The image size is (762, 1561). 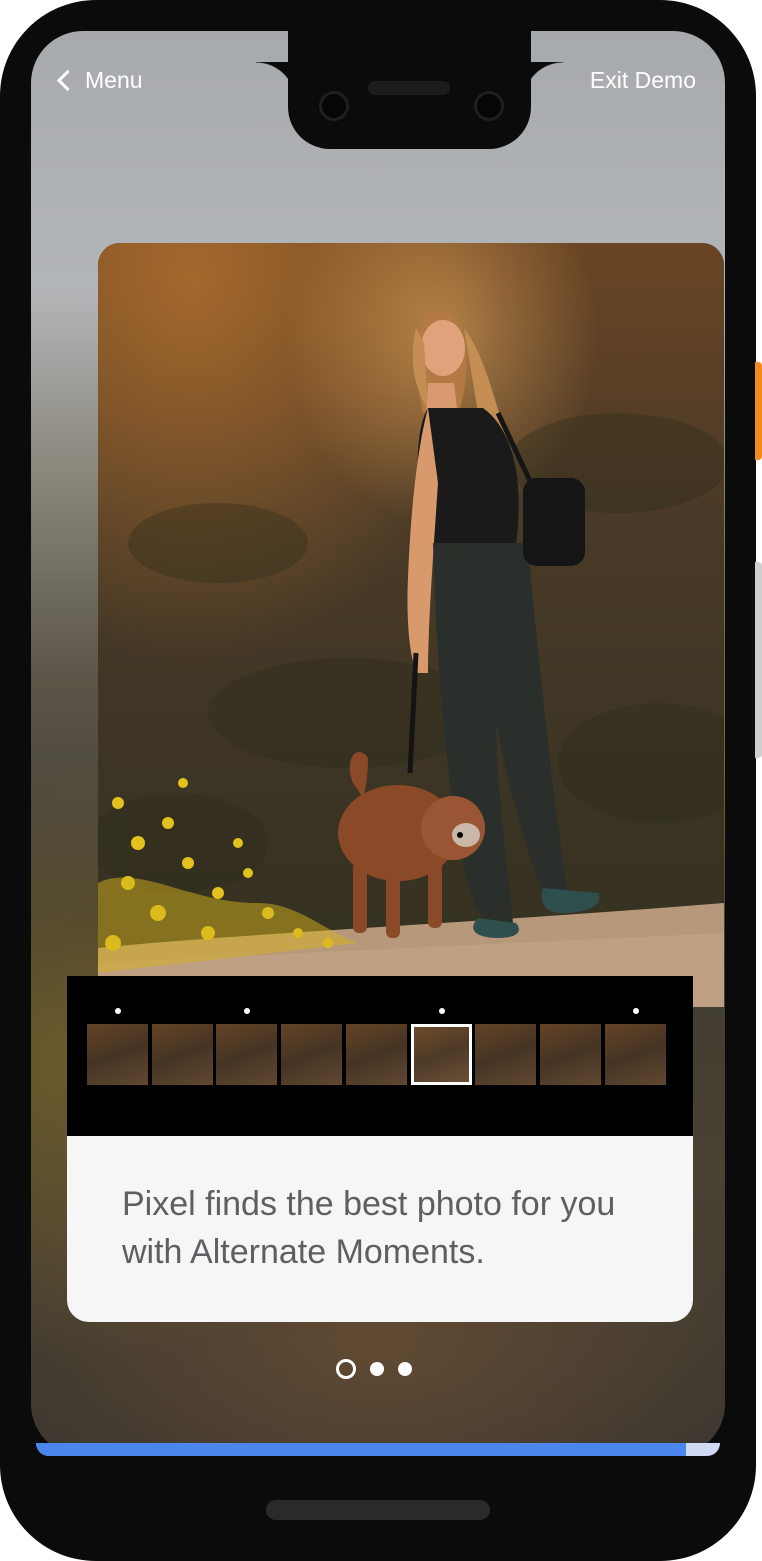 I want to click on home-indicator, so click(x=378, y=1510).